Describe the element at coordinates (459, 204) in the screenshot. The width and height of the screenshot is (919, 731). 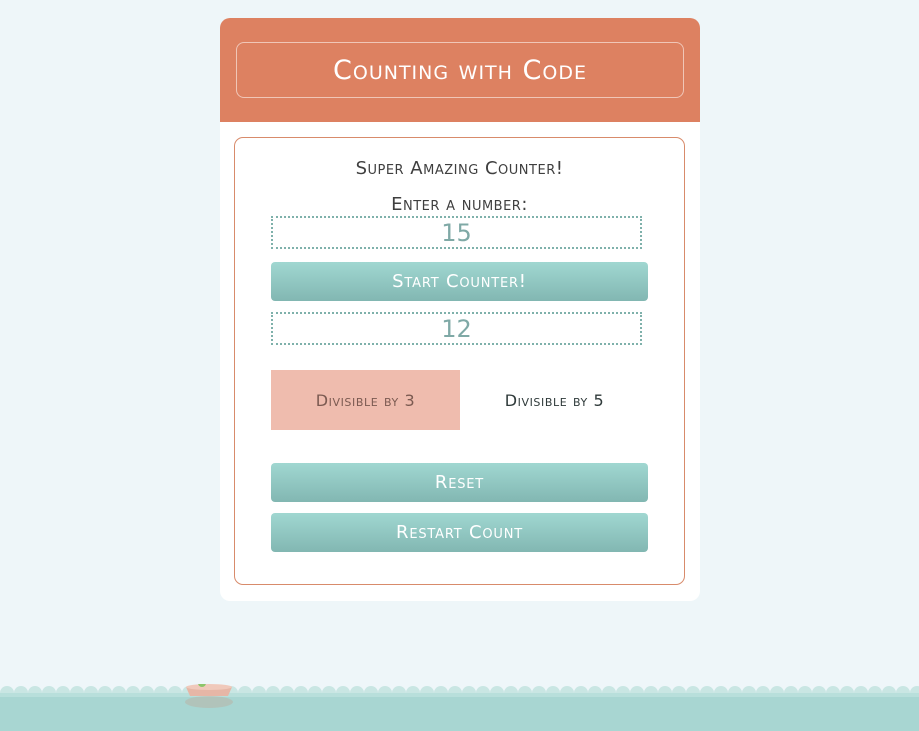
I see `number-prompt-label: Enter a number:` at that location.